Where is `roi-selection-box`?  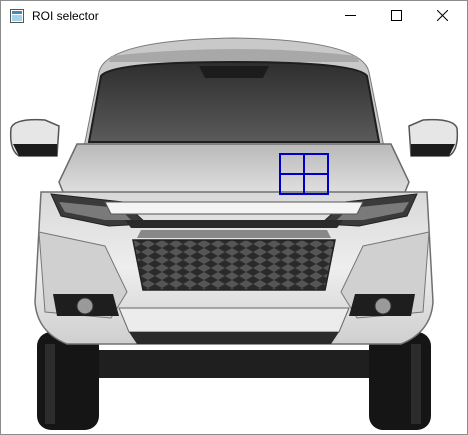 roi-selection-box is located at coordinates (304, 174).